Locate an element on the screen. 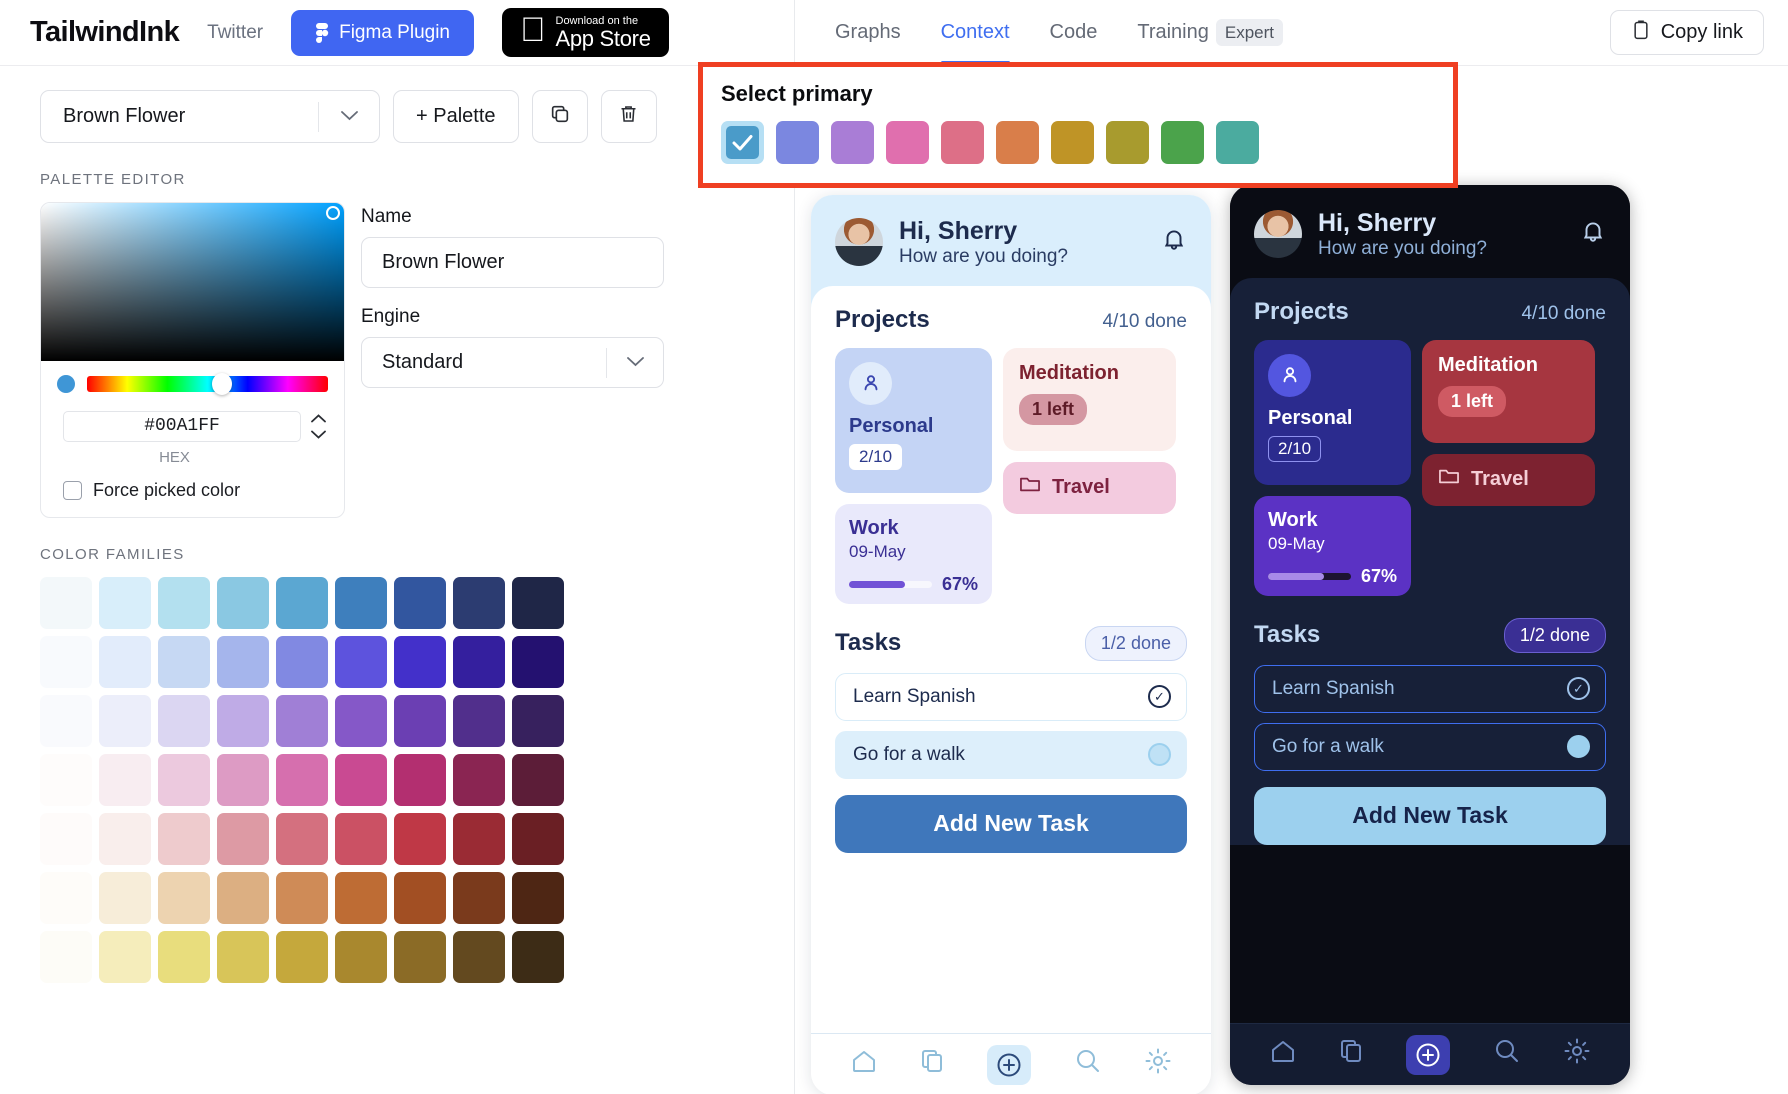  project-card-work: Work 09-May 67% is located at coordinates (913, 553).